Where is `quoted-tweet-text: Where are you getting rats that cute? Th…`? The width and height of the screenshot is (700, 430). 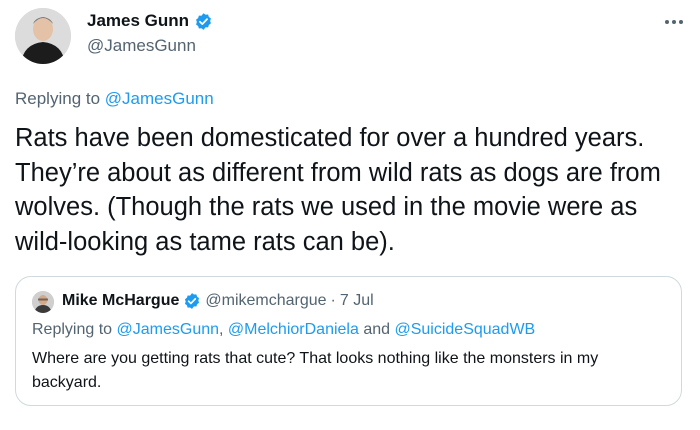
quoted-tweet-text: Where are you getting rats that cute? Th… is located at coordinates (315, 370).